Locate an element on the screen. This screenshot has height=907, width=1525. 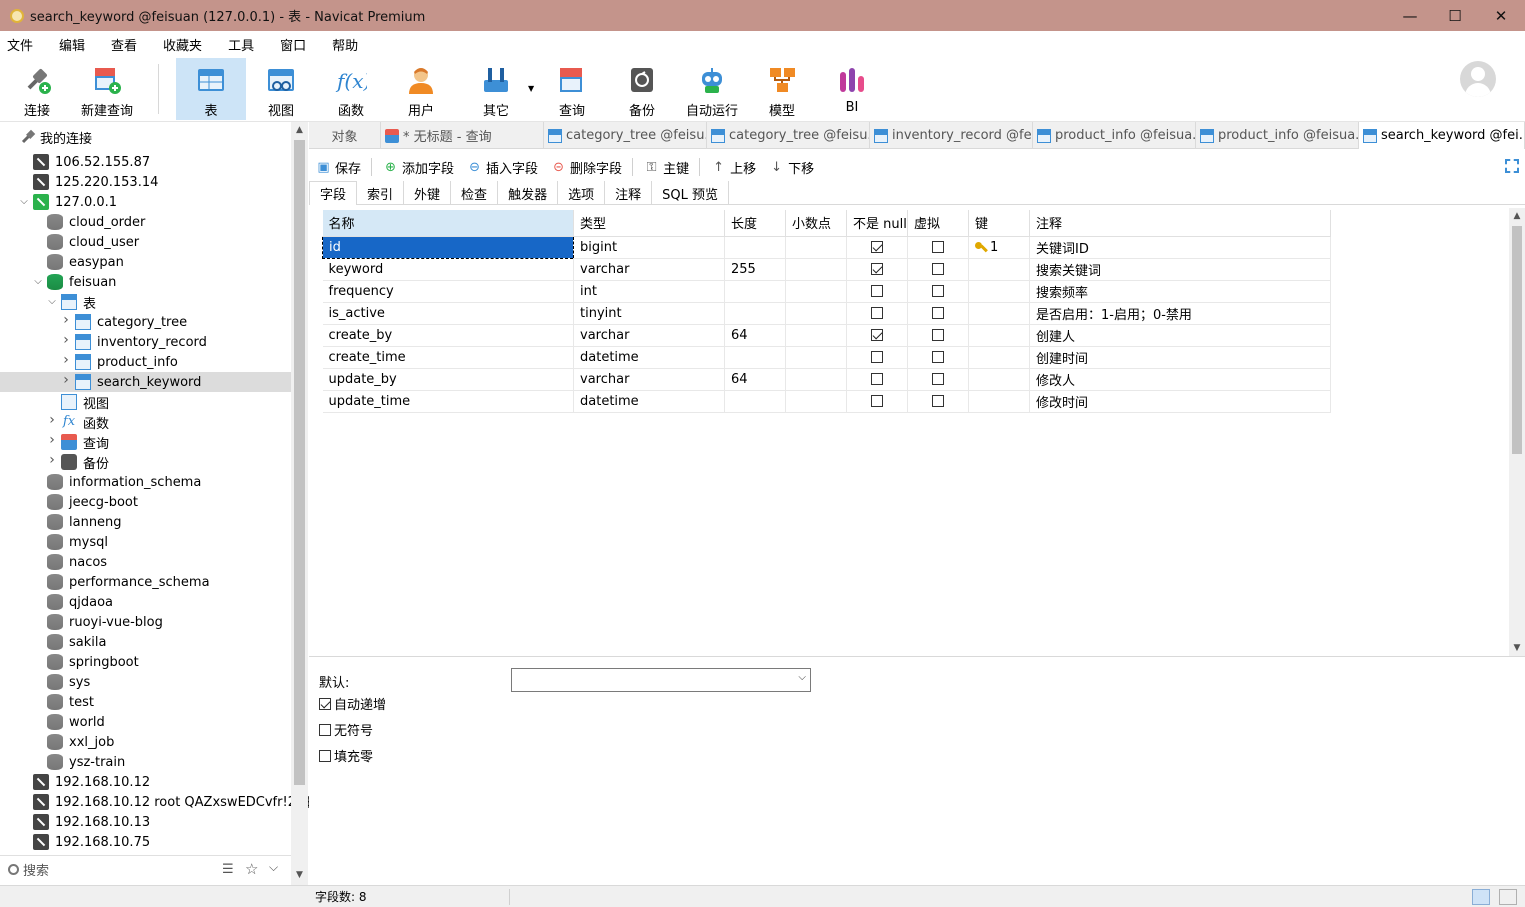
auto-increment-checkbox: 自动递增 is located at coordinates (352, 703).